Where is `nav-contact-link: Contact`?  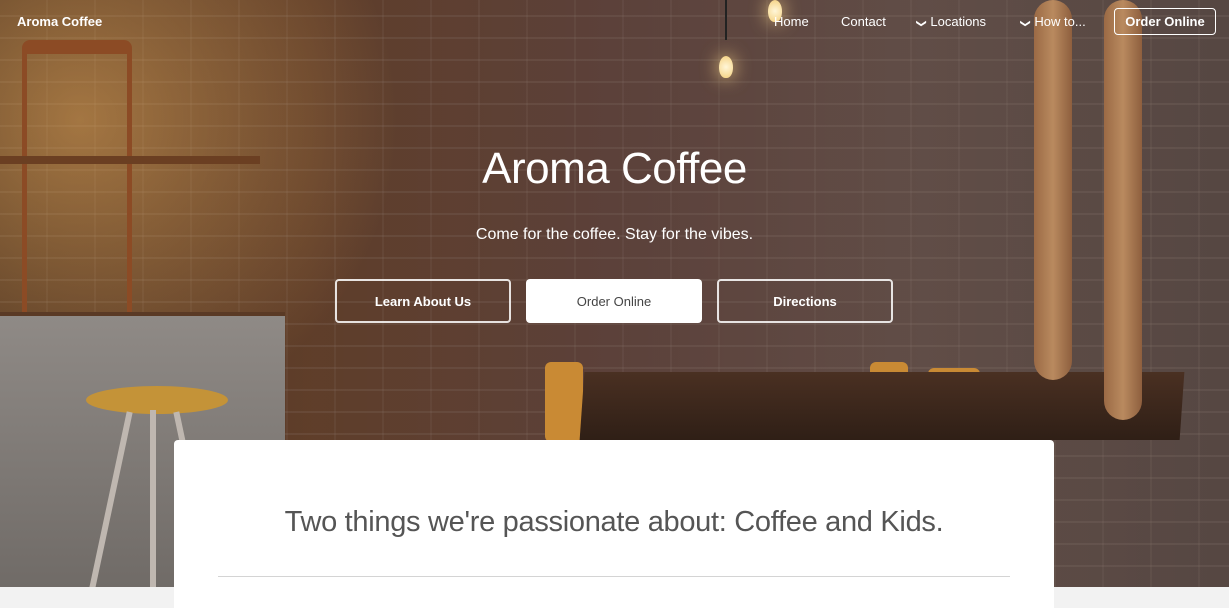 nav-contact-link: Contact is located at coordinates (863, 21).